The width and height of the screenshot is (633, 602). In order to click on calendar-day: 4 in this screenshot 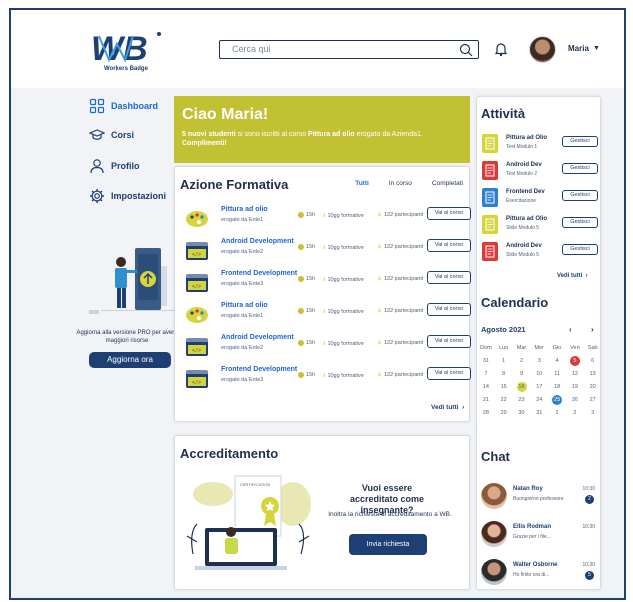, I will do `click(557, 361)`.